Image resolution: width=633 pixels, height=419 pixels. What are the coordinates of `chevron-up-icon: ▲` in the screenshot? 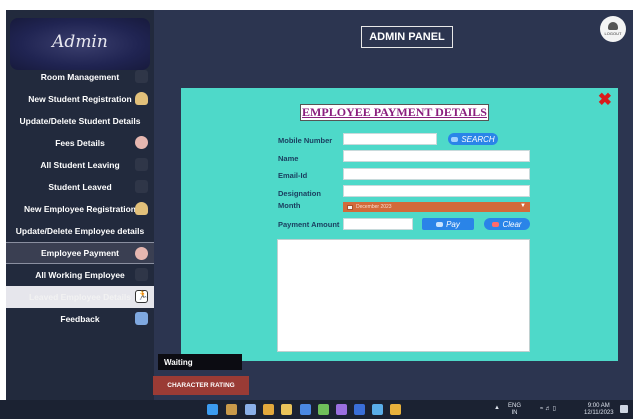 It's located at (497, 408).